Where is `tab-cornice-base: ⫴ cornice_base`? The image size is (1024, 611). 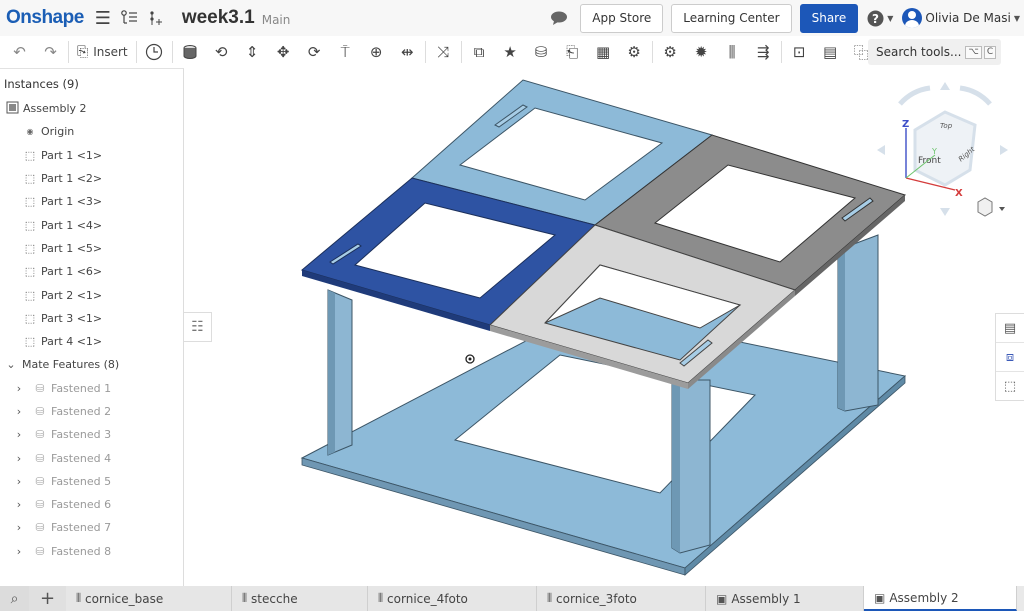
tab-cornice-base: ⫴ cornice_base is located at coordinates (149, 598).